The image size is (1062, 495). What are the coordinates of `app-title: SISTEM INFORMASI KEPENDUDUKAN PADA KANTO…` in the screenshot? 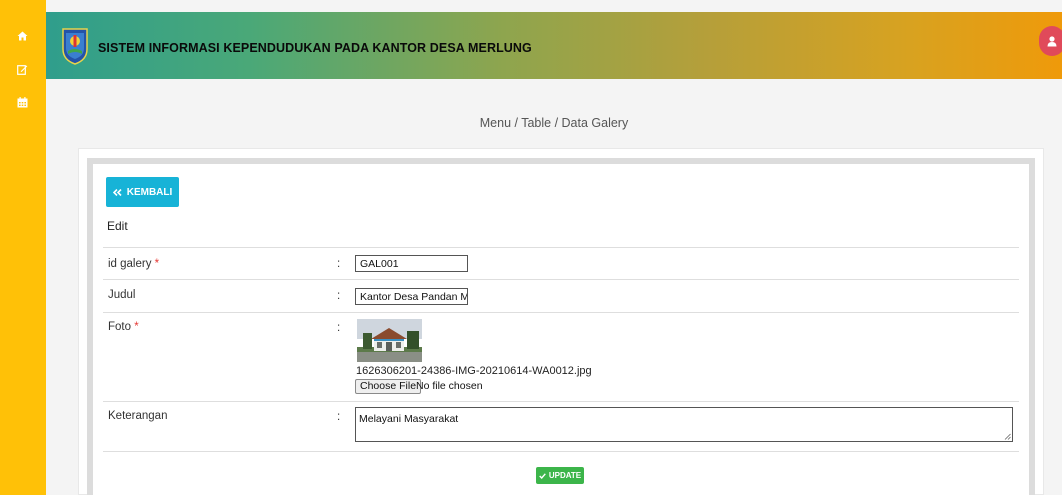 It's located at (315, 48).